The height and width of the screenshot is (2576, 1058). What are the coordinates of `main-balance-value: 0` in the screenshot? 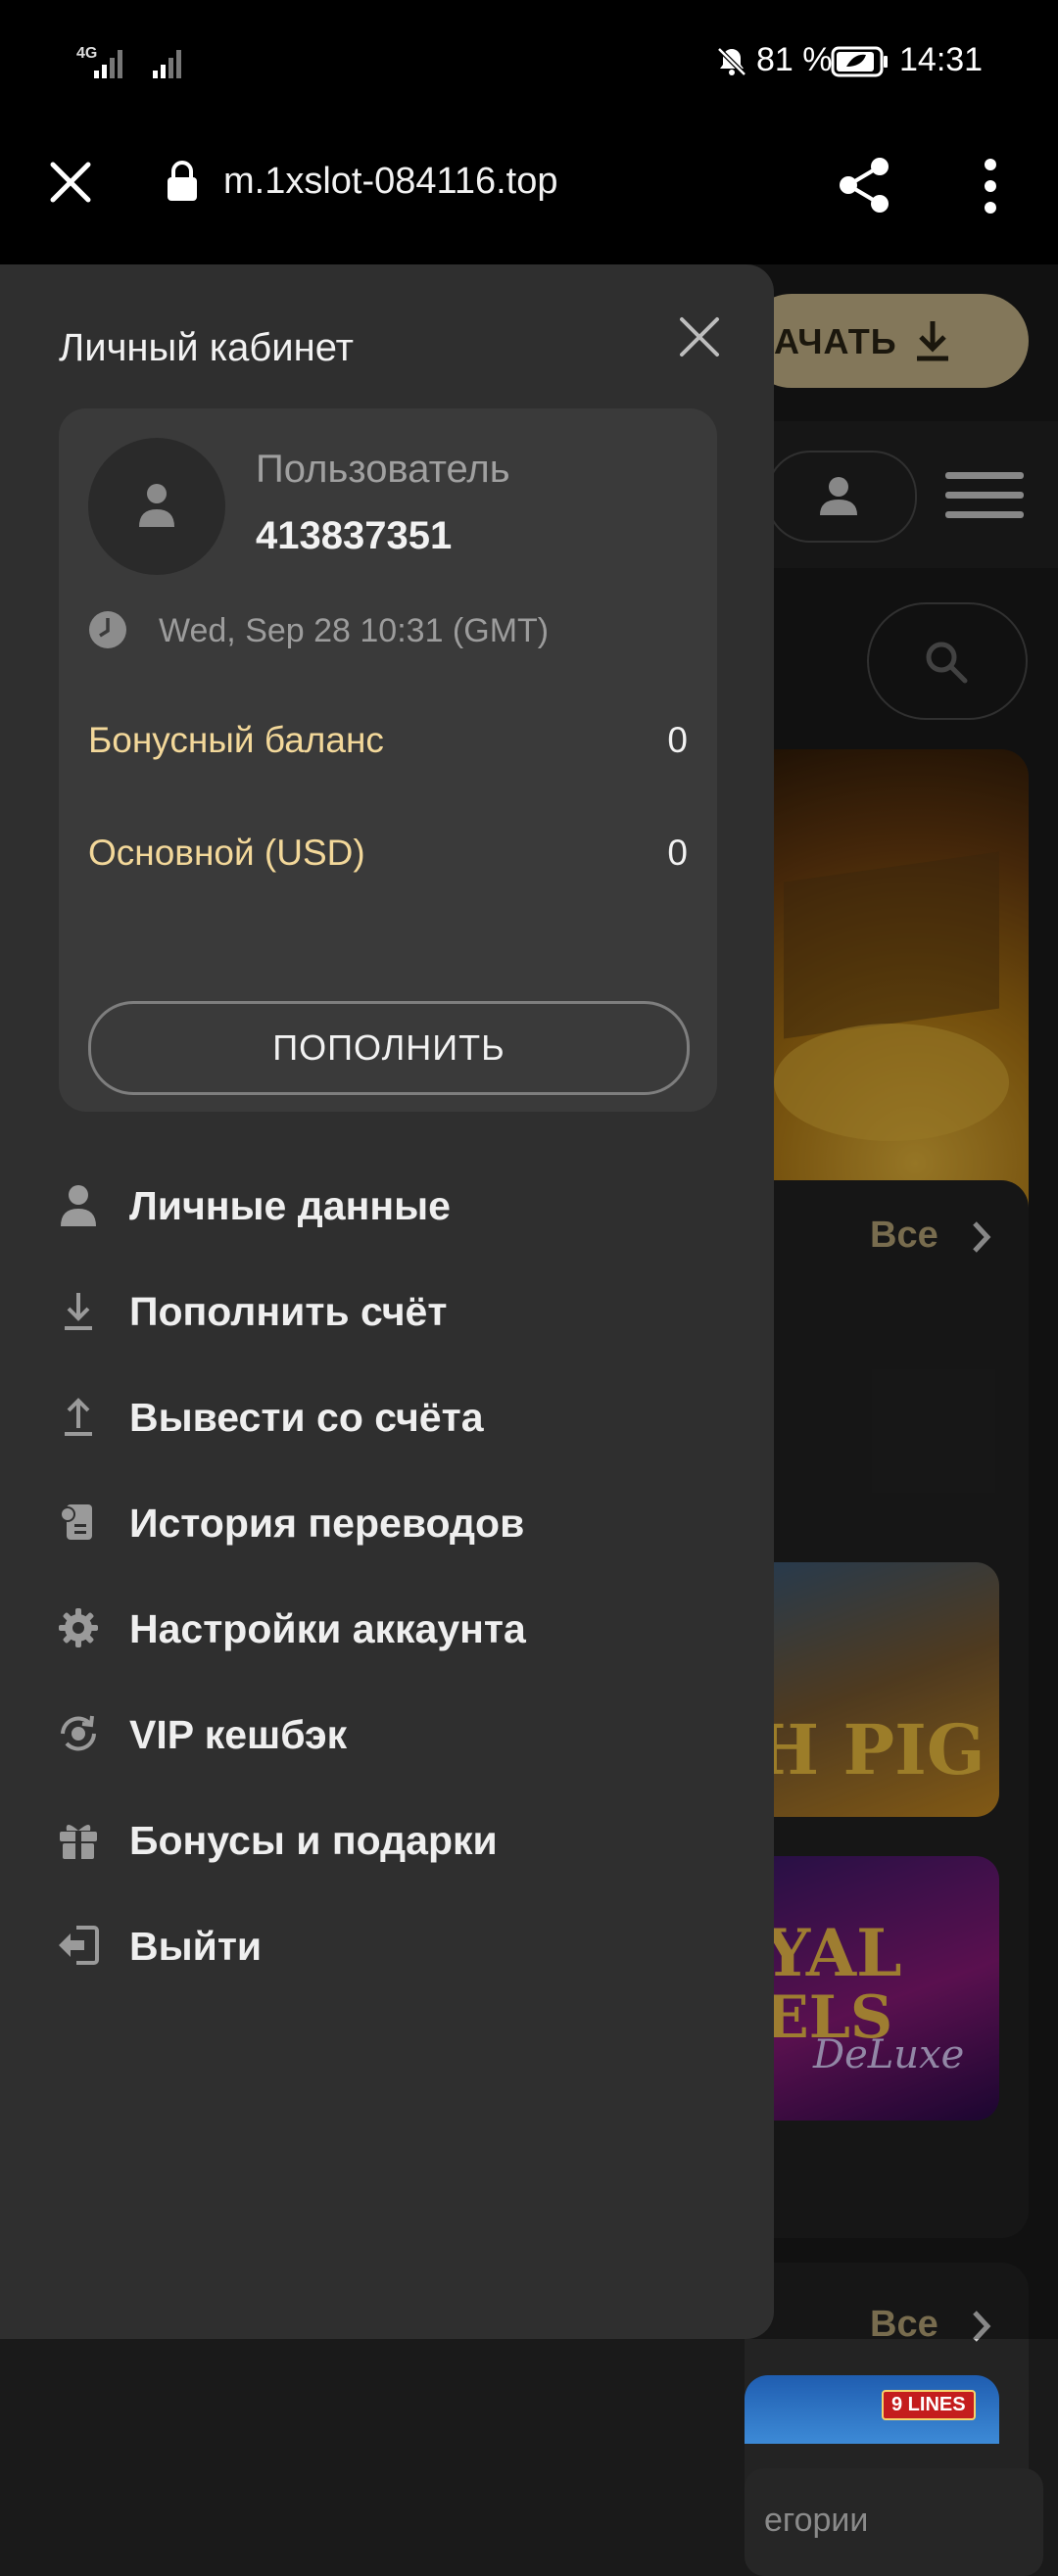 It's located at (677, 853).